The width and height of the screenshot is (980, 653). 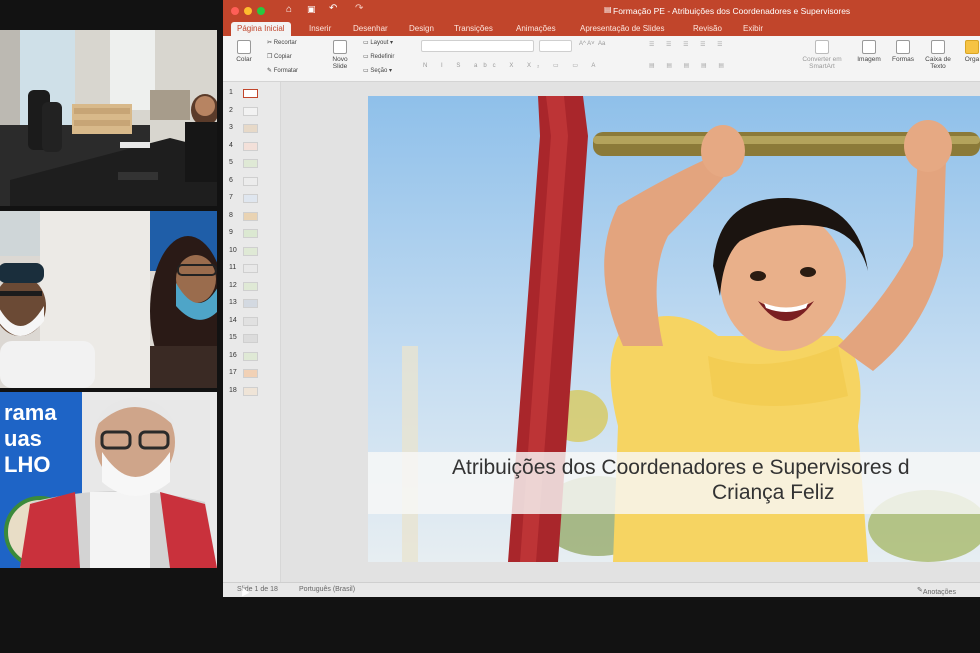 I want to click on paste-button: Colar, so click(x=244, y=51).